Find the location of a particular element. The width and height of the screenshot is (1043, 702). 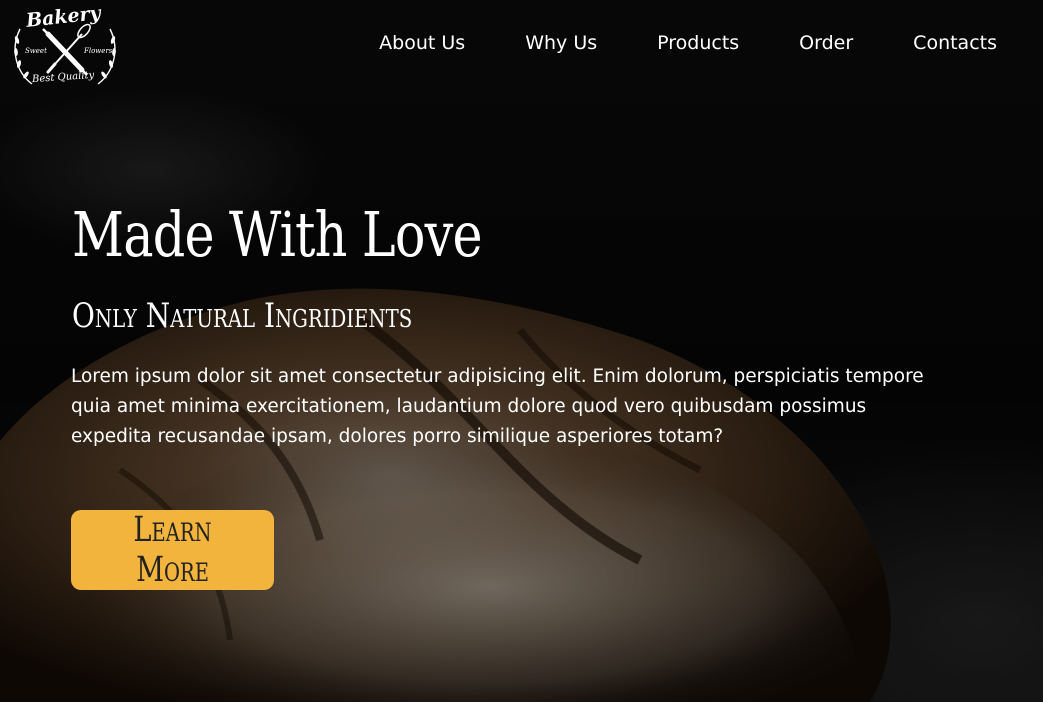

logo-left-text: Sweet is located at coordinates (36, 51).